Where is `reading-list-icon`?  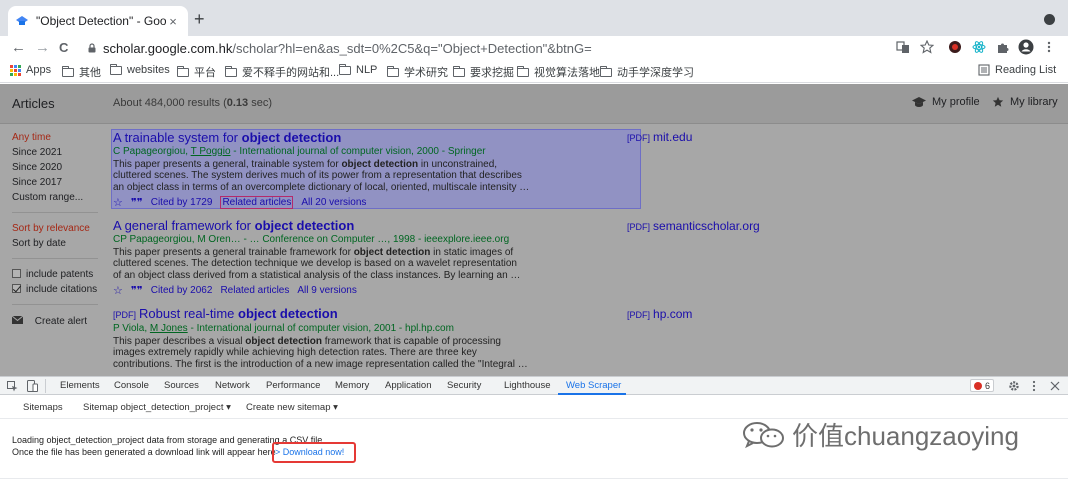 reading-list-icon is located at coordinates (984, 70).